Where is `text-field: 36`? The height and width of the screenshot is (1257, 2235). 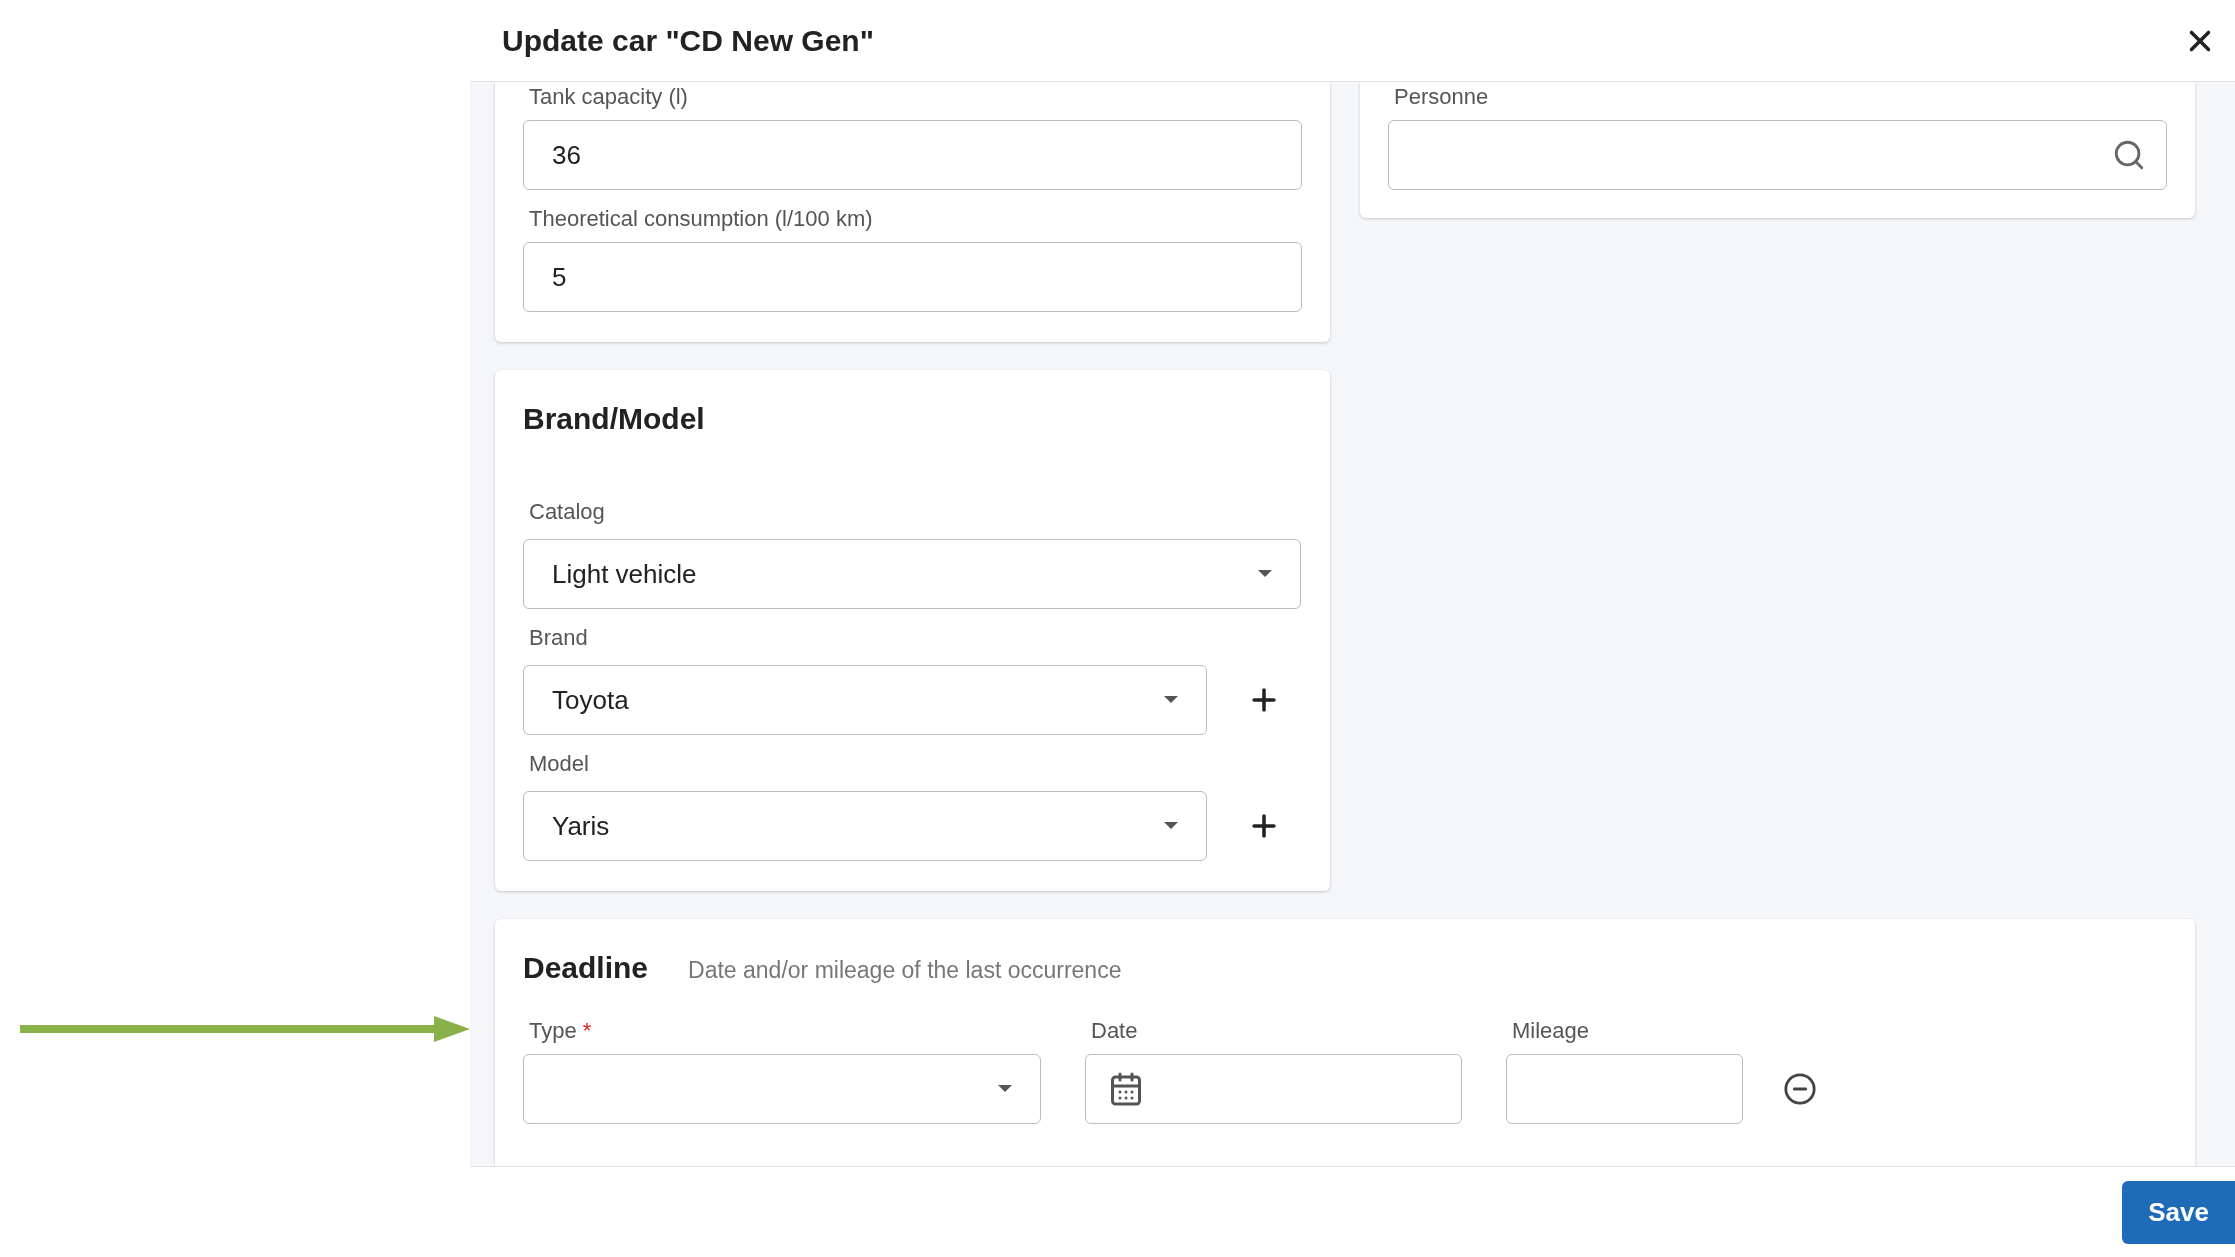 text-field: 36 is located at coordinates (912, 155).